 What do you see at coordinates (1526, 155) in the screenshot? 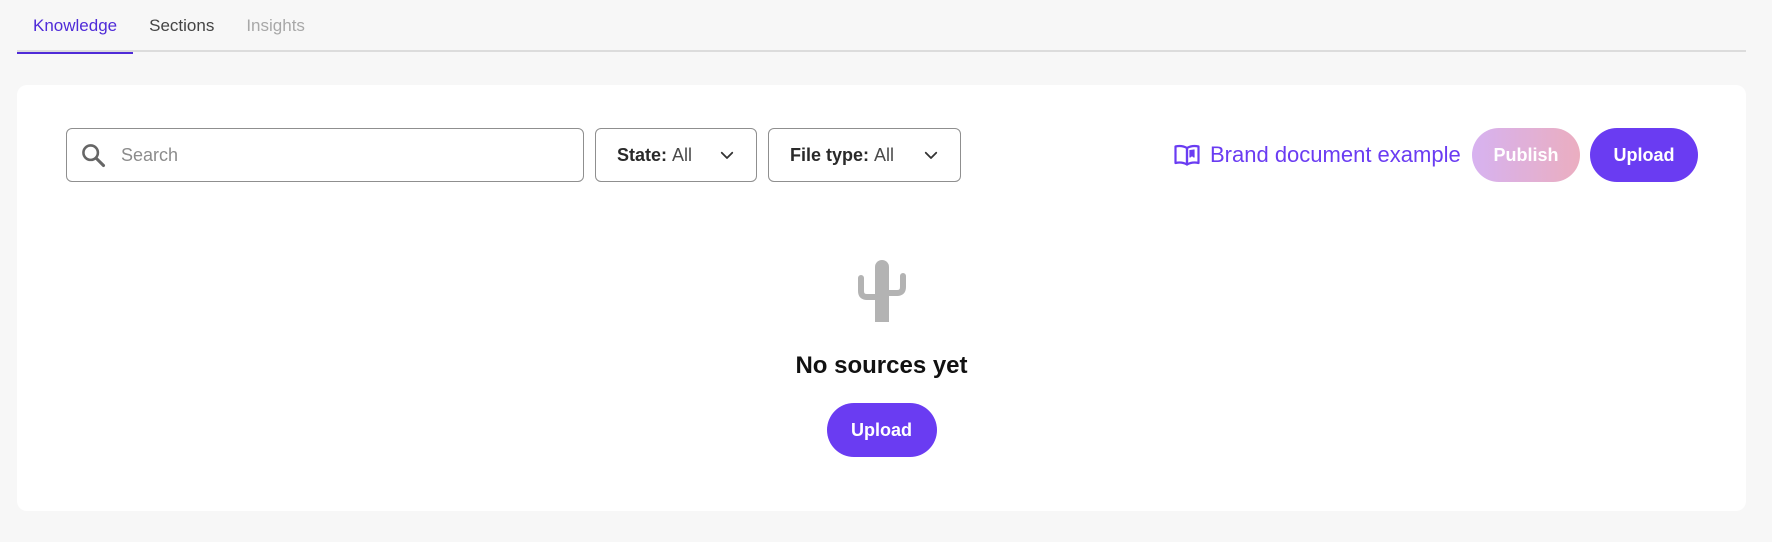
I see `publish-button: Publish` at bounding box center [1526, 155].